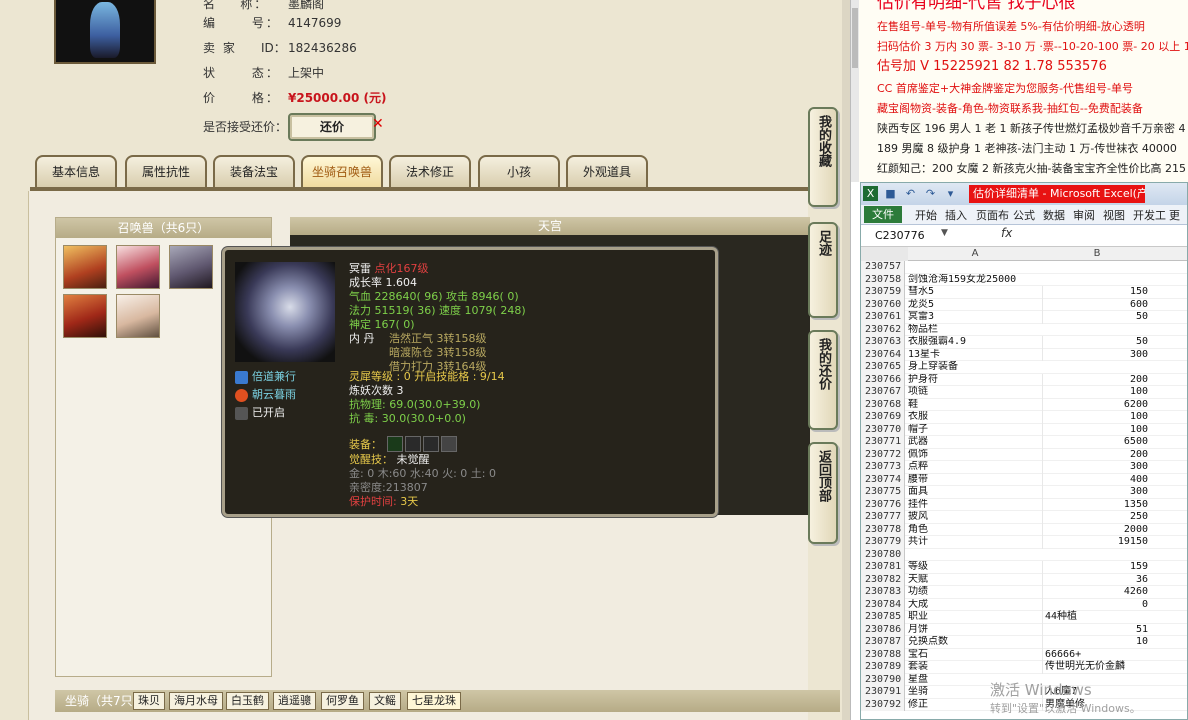  What do you see at coordinates (975, 530) in the screenshot?
I see `cell-a: 角色` at bounding box center [975, 530].